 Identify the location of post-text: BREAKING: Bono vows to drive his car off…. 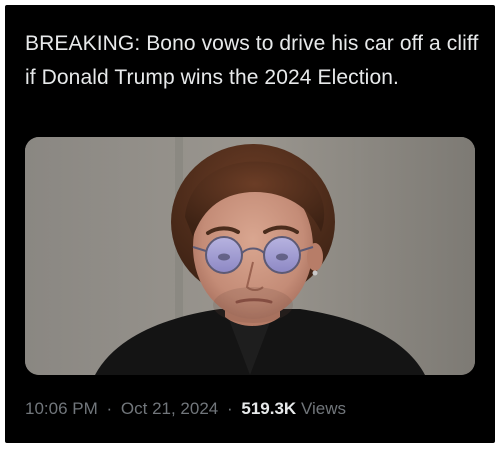
(252, 60).